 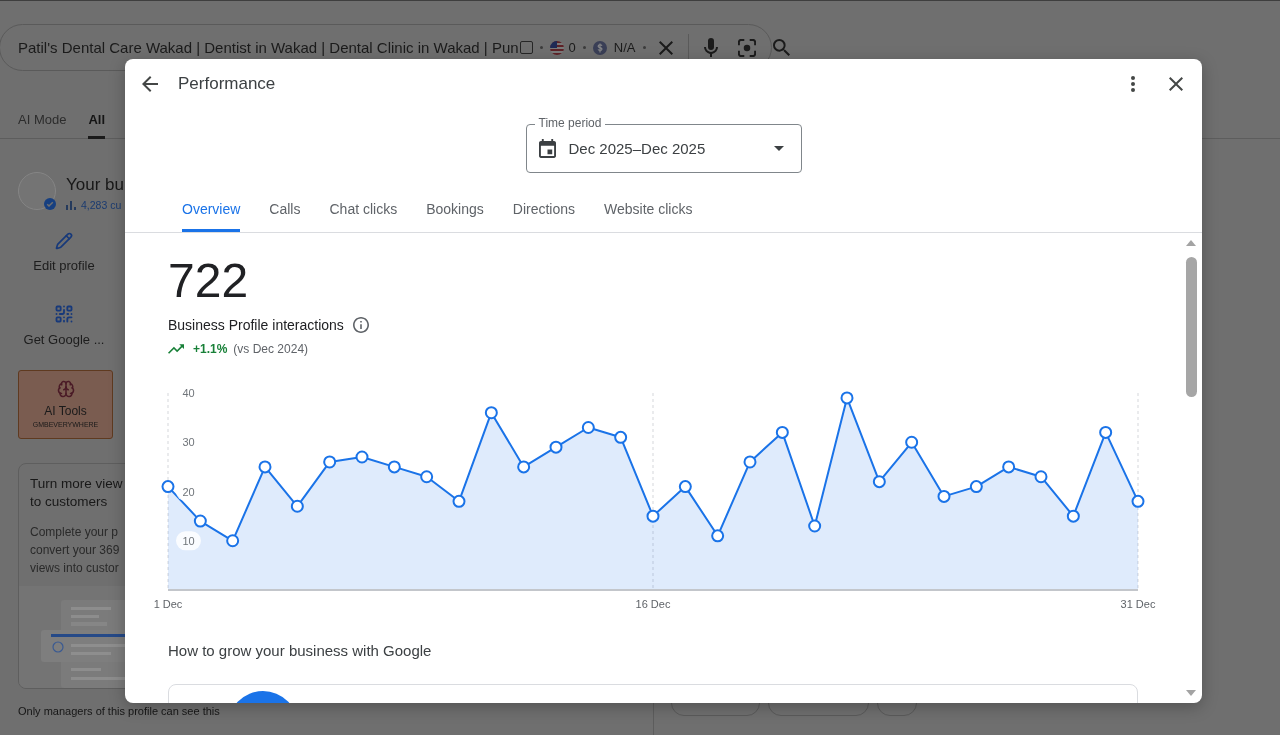 I want to click on checkbox, so click(x=526, y=47).